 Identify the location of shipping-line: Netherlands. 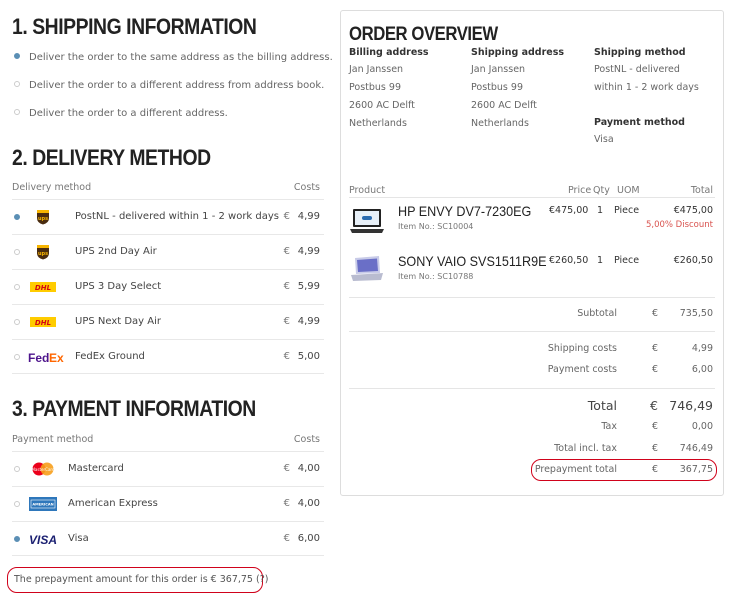
(500, 123).